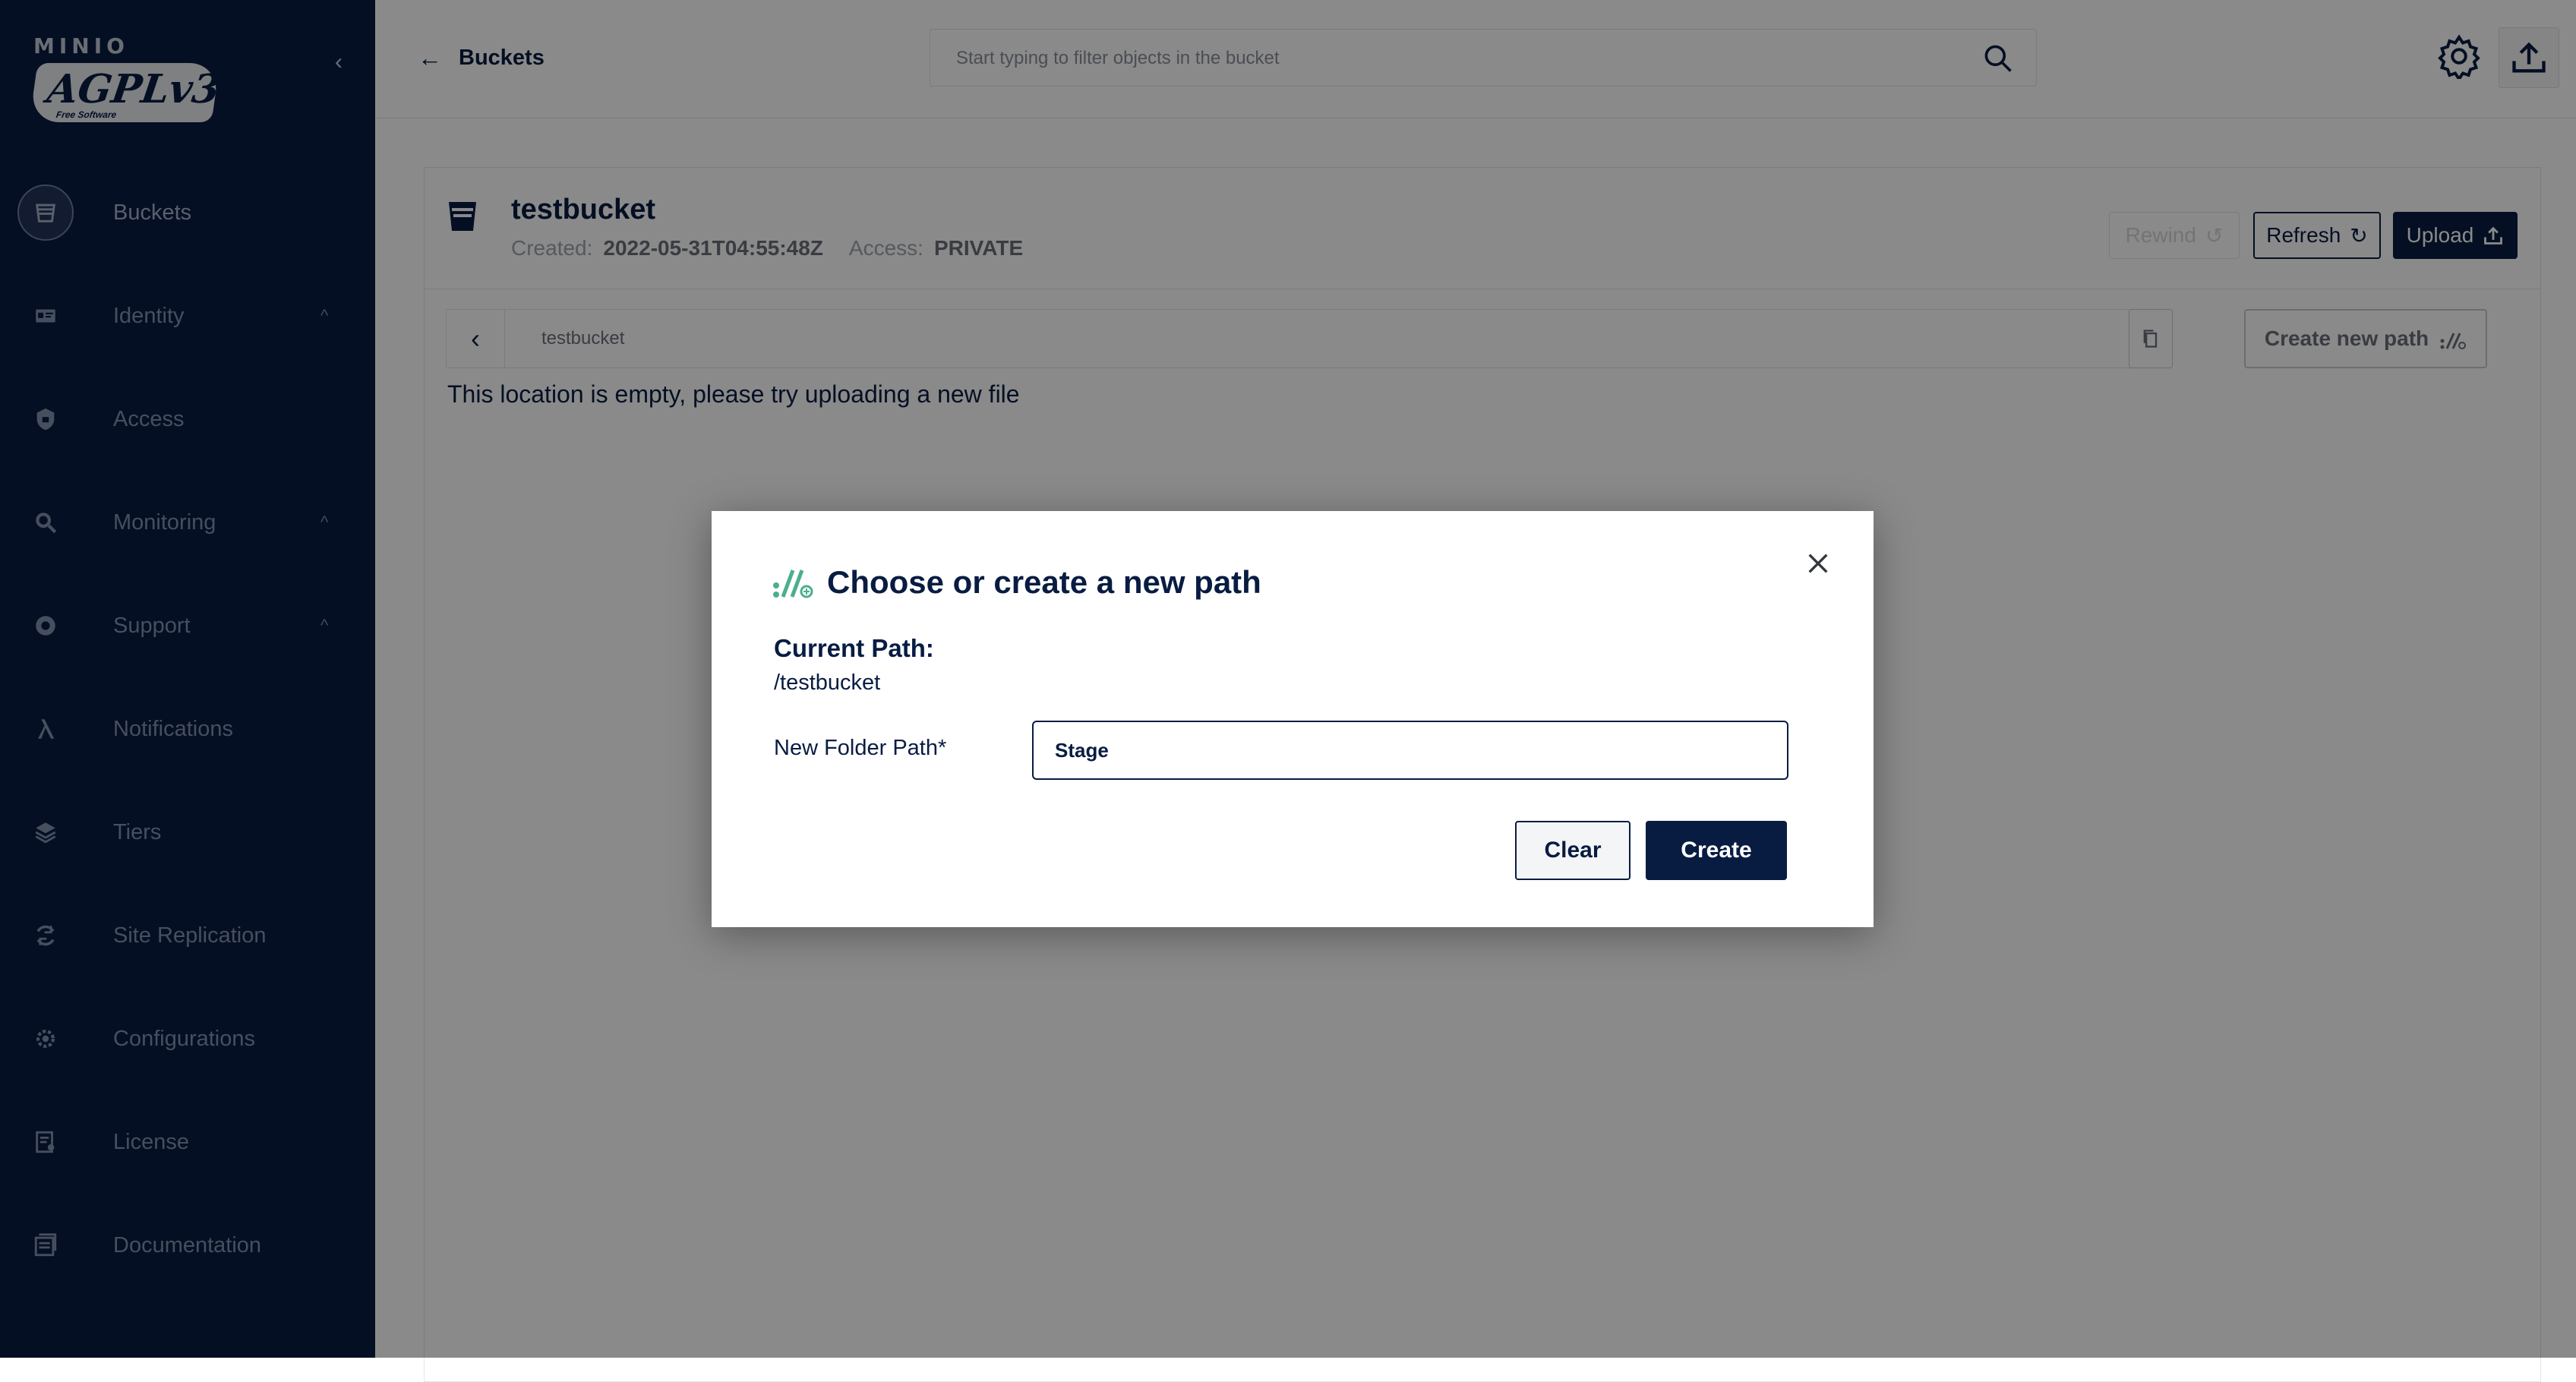  What do you see at coordinates (1410, 750) in the screenshot?
I see `folder-path-input` at bounding box center [1410, 750].